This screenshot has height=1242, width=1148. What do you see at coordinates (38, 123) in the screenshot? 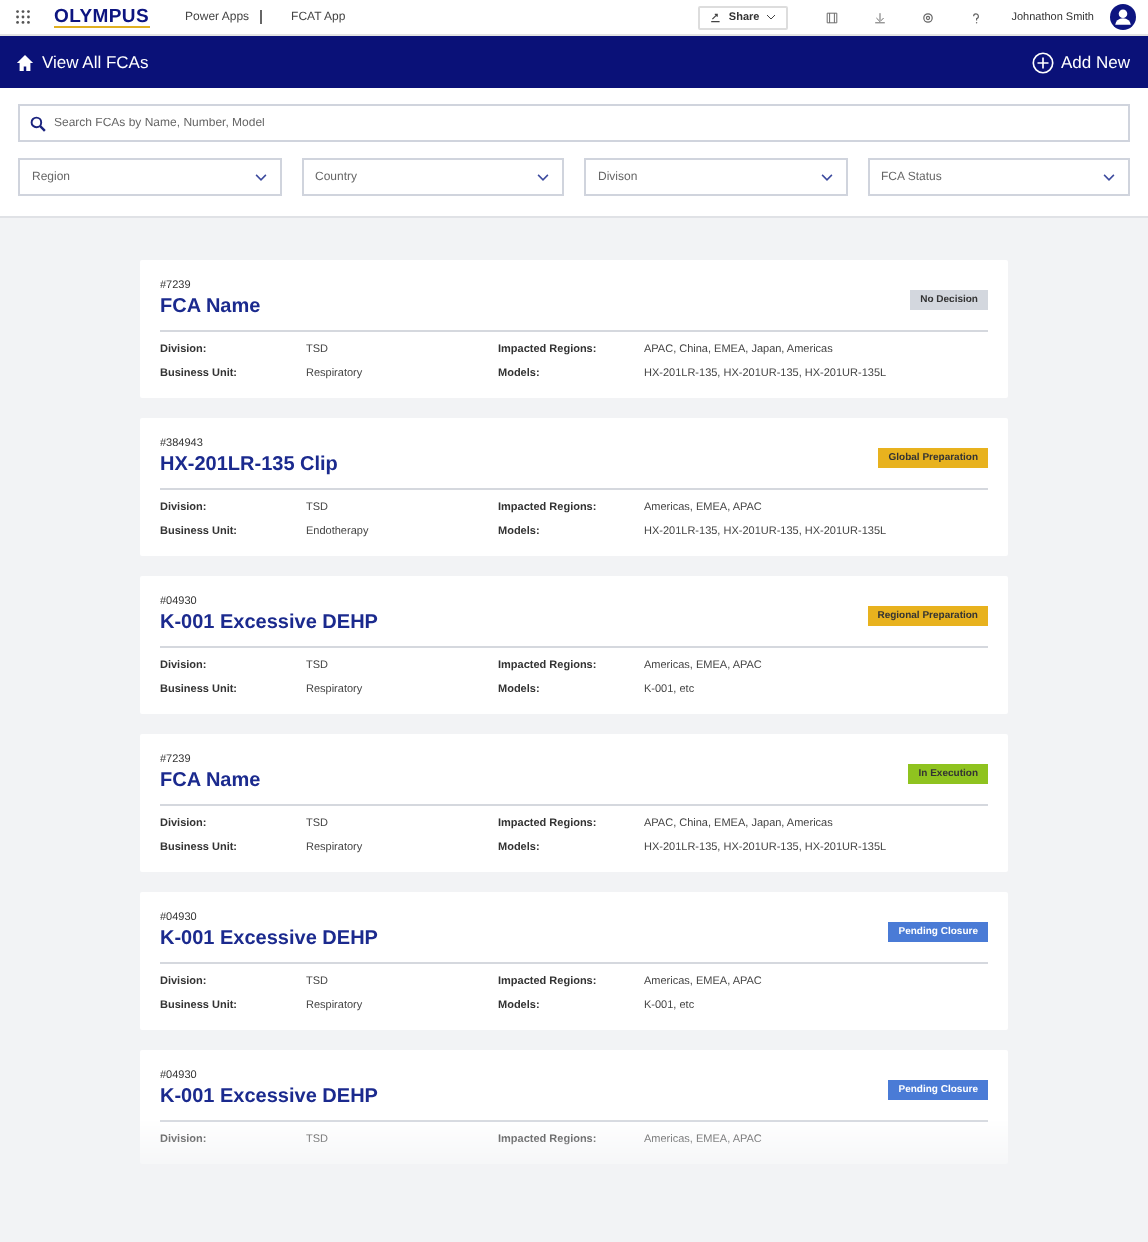
I see `search-icon` at bounding box center [38, 123].